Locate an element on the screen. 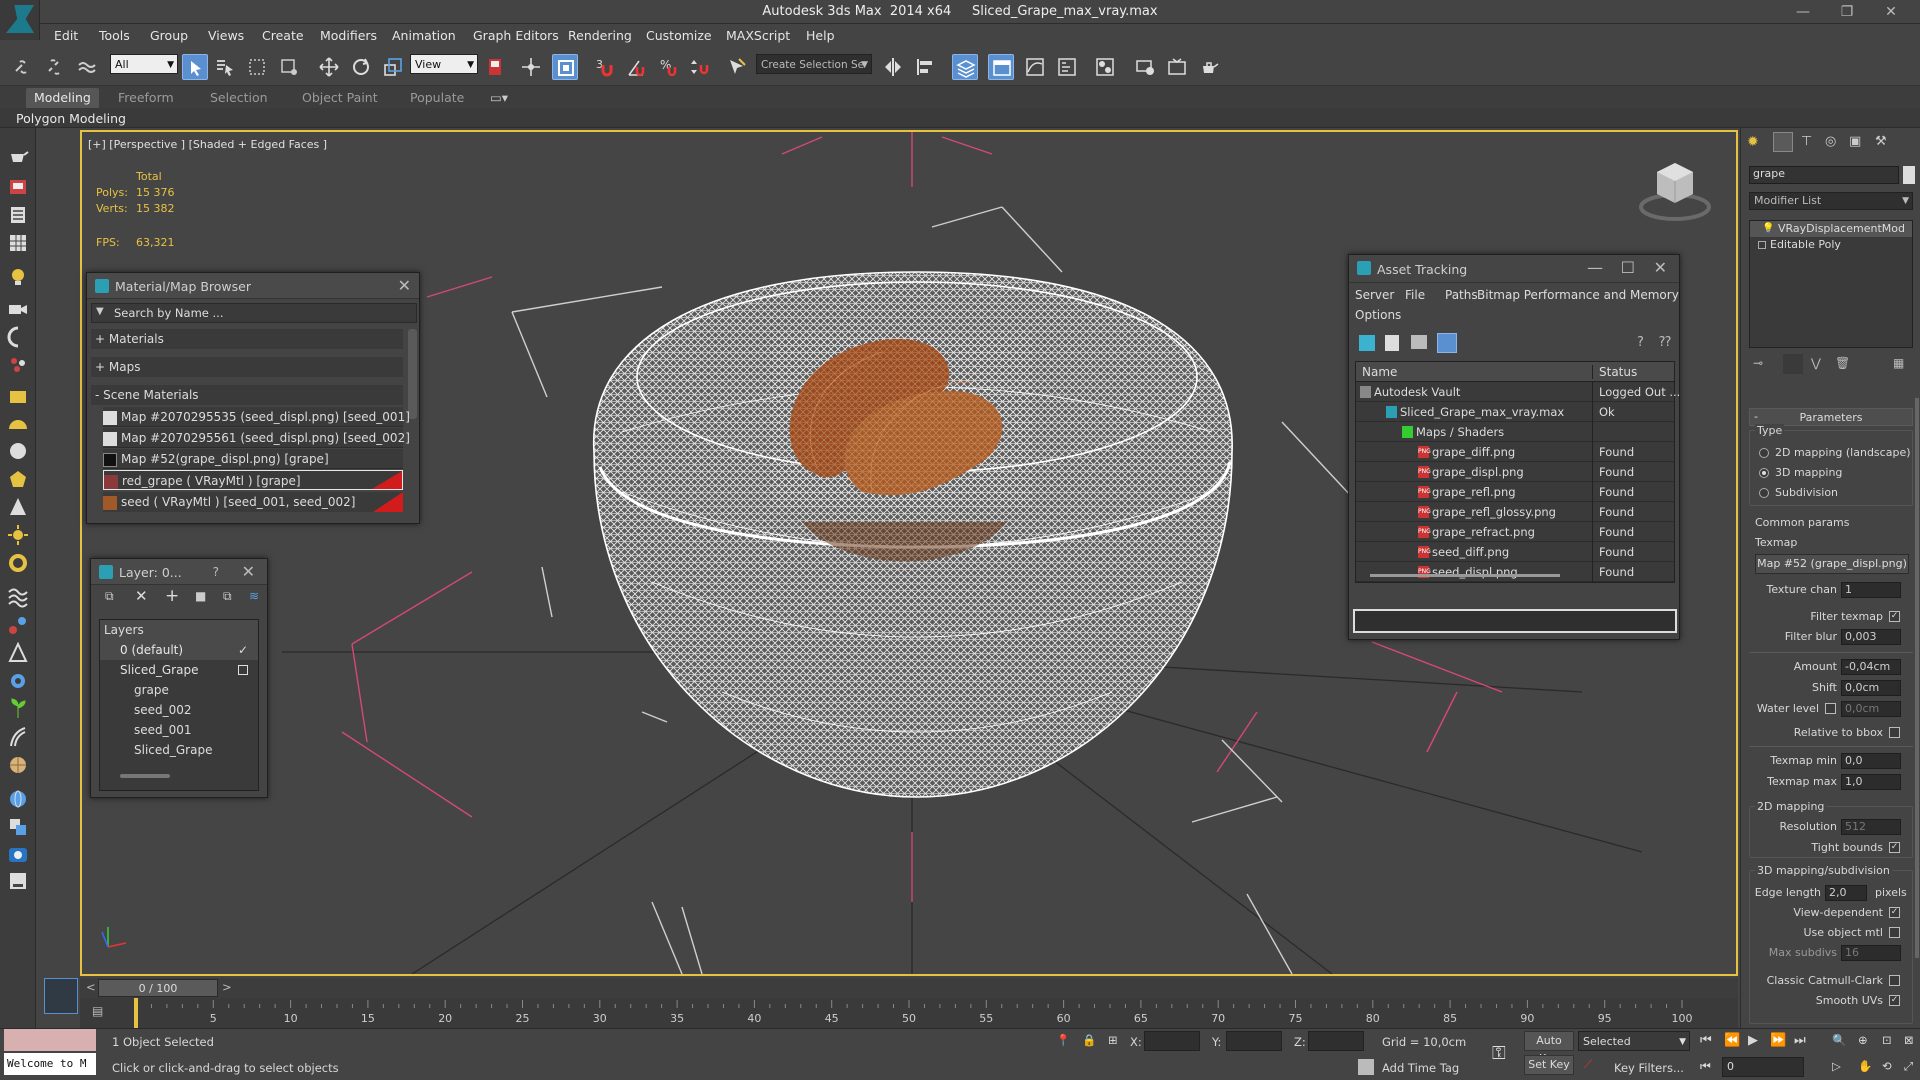 This screenshot has height=1080, width=1920. material-editor-button is located at coordinates (1105, 67).